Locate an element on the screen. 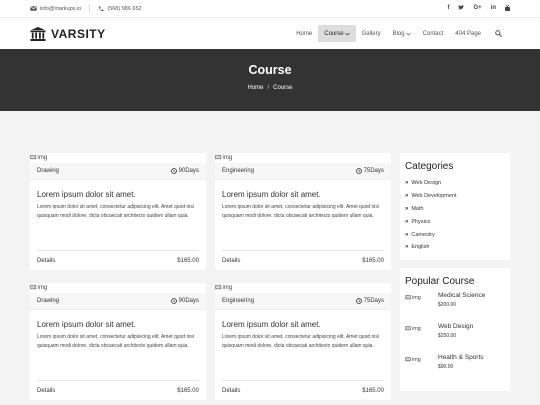 The width and height of the screenshot is (540, 405). breadcrumb-current: Course is located at coordinates (283, 88).